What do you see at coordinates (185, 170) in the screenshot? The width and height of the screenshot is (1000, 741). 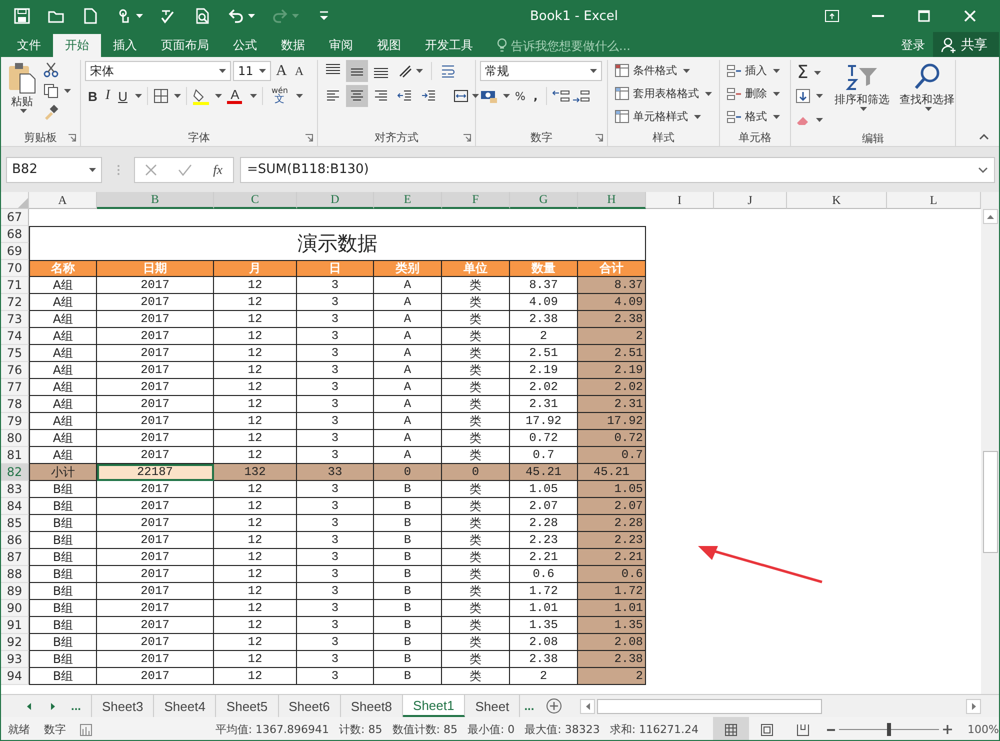 I see `check-icon` at bounding box center [185, 170].